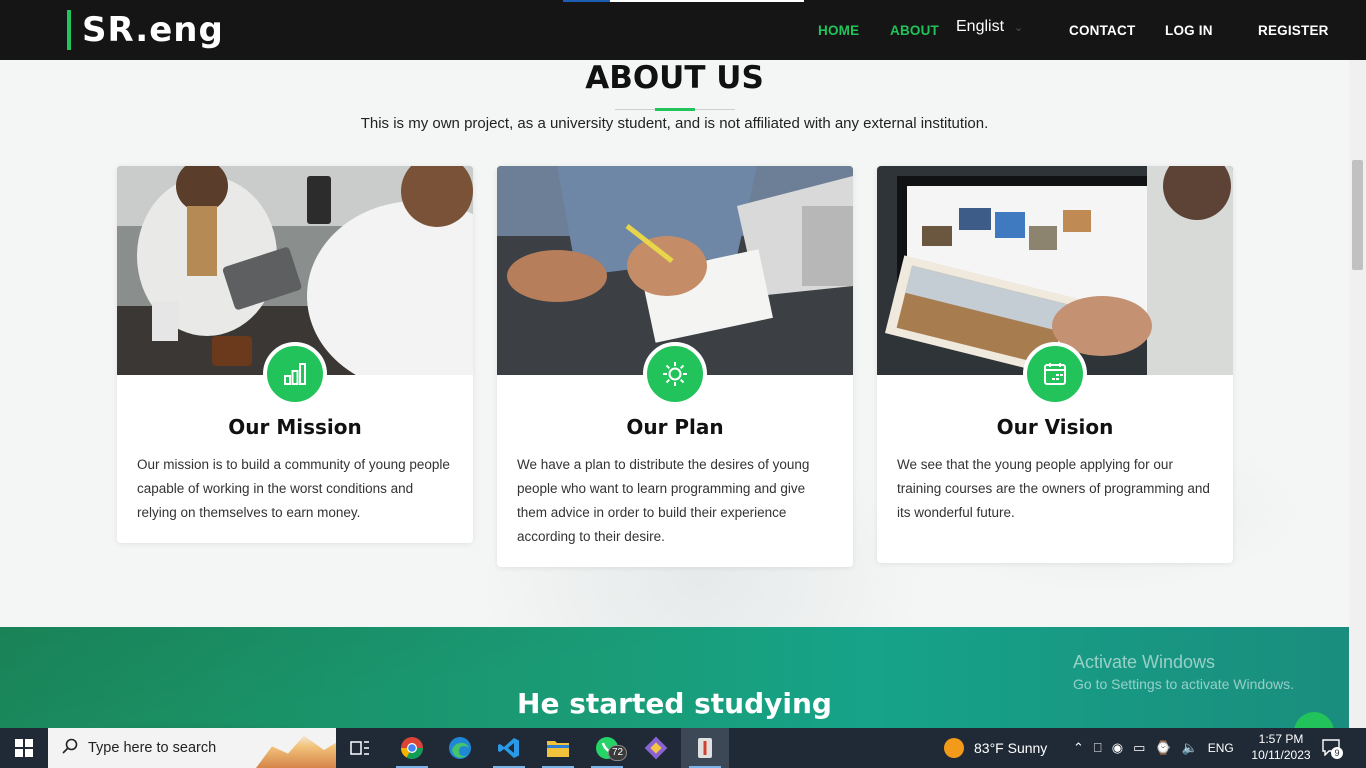  Describe the element at coordinates (558, 748) in the screenshot. I see `file-explorer-icon` at that location.